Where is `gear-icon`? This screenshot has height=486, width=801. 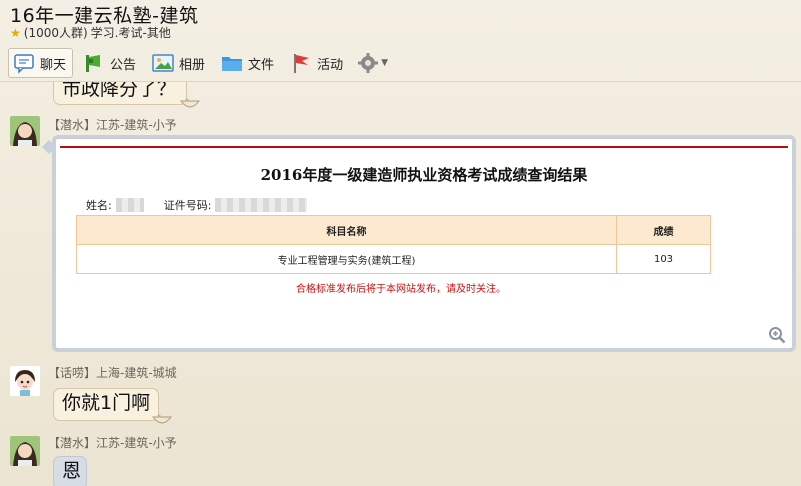
gear-icon is located at coordinates (368, 63).